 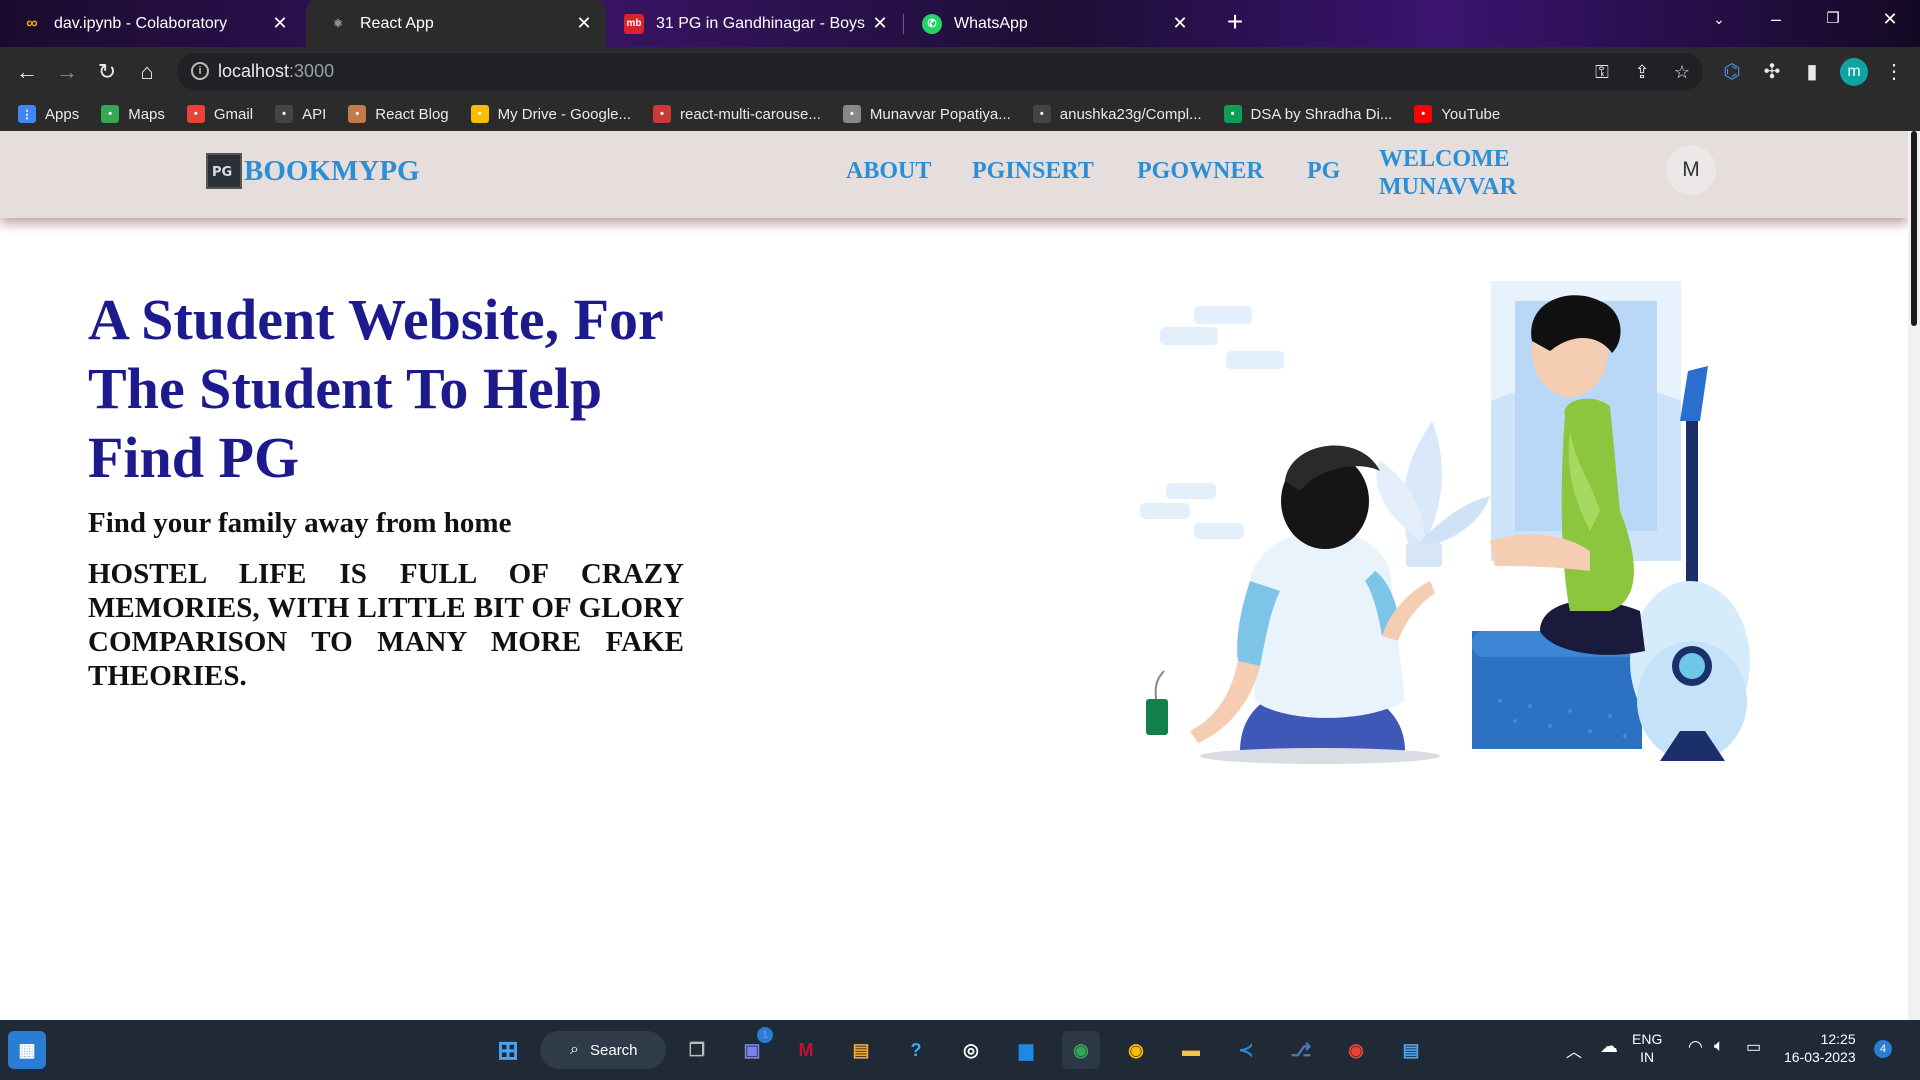 What do you see at coordinates (141, 23) in the screenshot?
I see `tab-title: dav.ipynb - Colaboratory` at bounding box center [141, 23].